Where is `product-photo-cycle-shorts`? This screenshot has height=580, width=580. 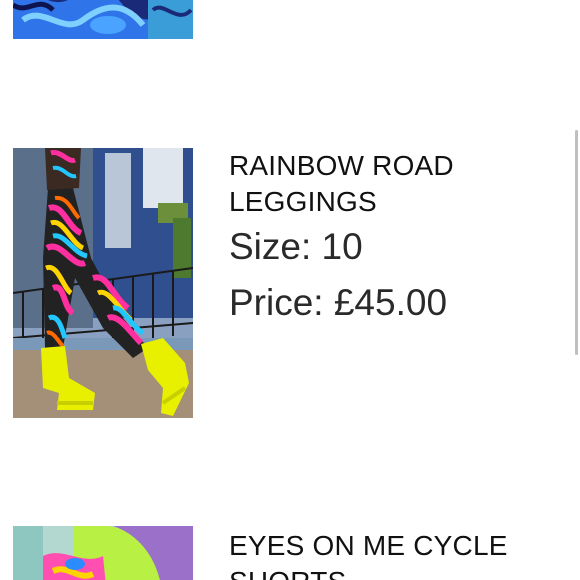 product-photo-cycle-shorts is located at coordinates (103, 553).